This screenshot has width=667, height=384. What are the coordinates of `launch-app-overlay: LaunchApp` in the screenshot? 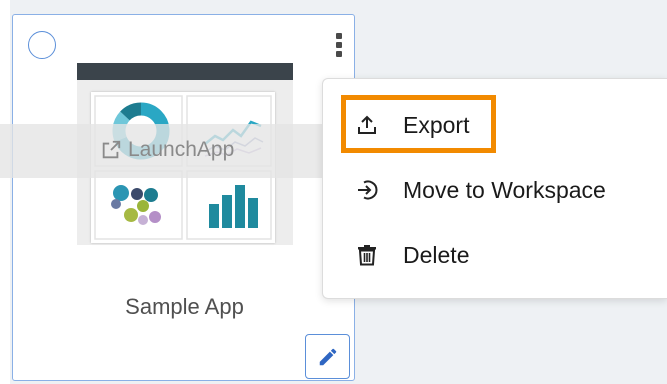 It's located at (178, 151).